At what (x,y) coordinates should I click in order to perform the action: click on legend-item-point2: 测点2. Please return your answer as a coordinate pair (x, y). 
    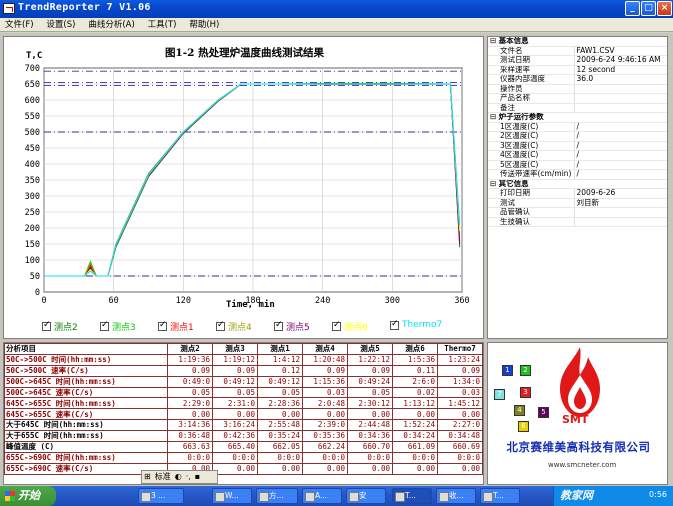
    Looking at the image, I should click on (60, 327).